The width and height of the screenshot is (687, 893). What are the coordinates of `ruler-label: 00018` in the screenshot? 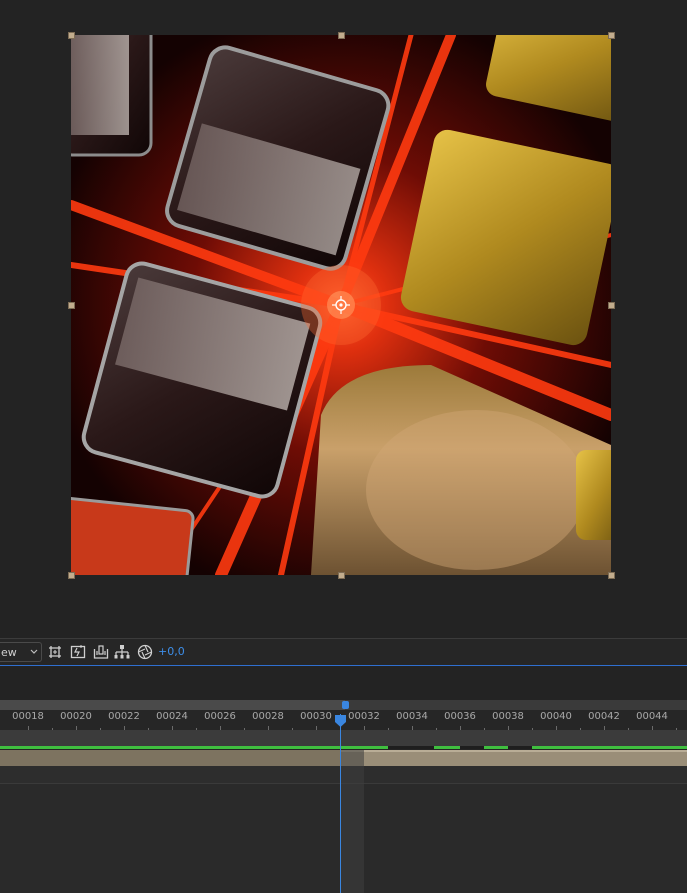 It's located at (28, 716).